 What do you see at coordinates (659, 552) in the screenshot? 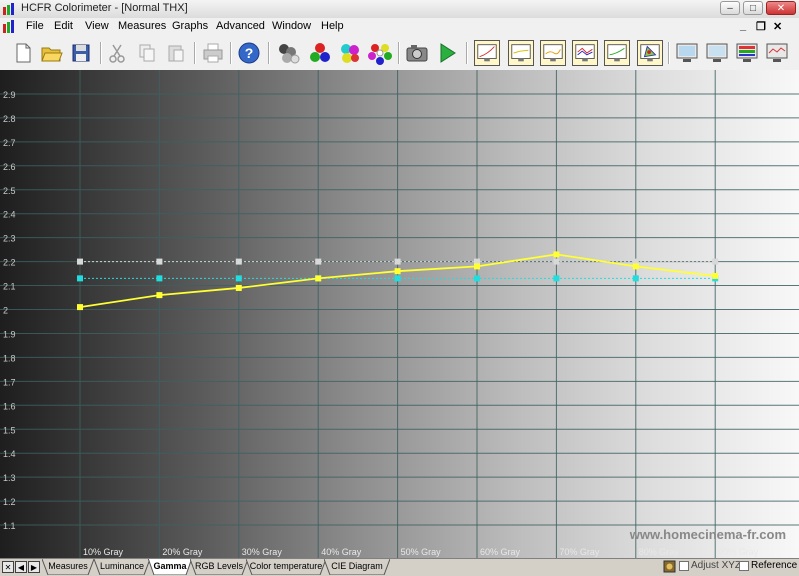
I see `x-tick-label: 80% Gray` at bounding box center [659, 552].